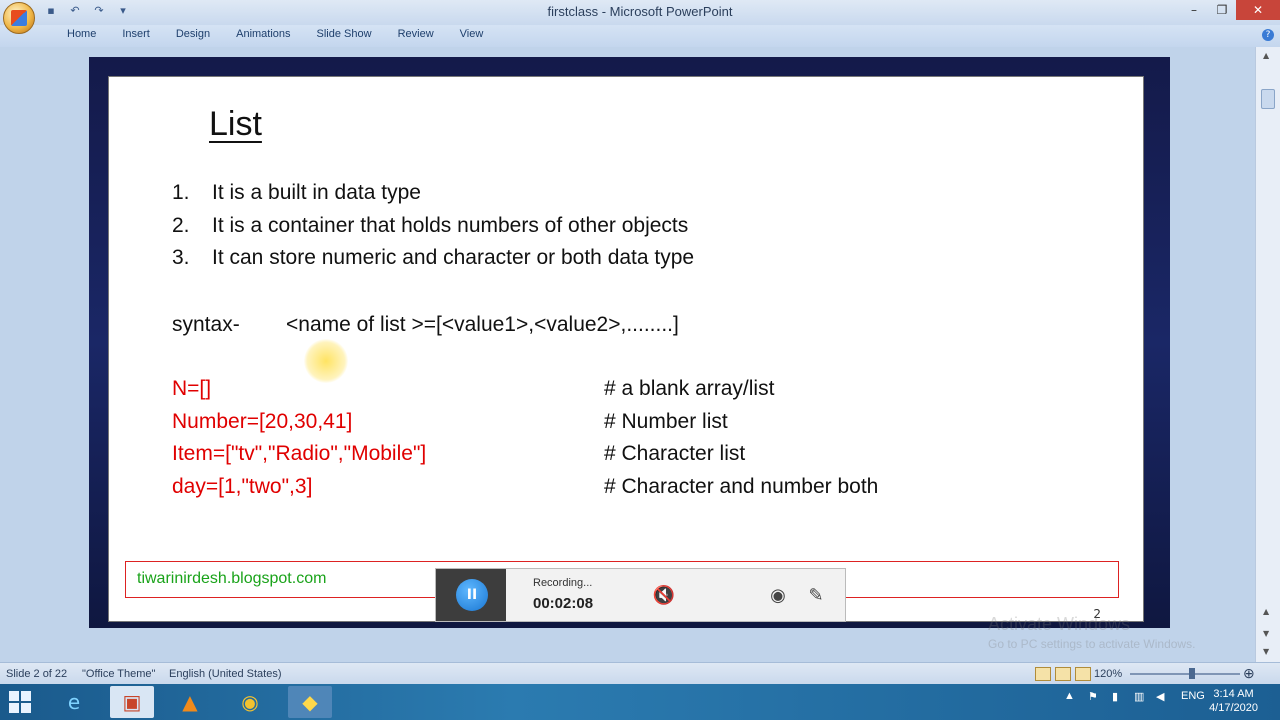  Describe the element at coordinates (1266, 633) in the screenshot. I see `next-slide-icon: ▼` at that location.